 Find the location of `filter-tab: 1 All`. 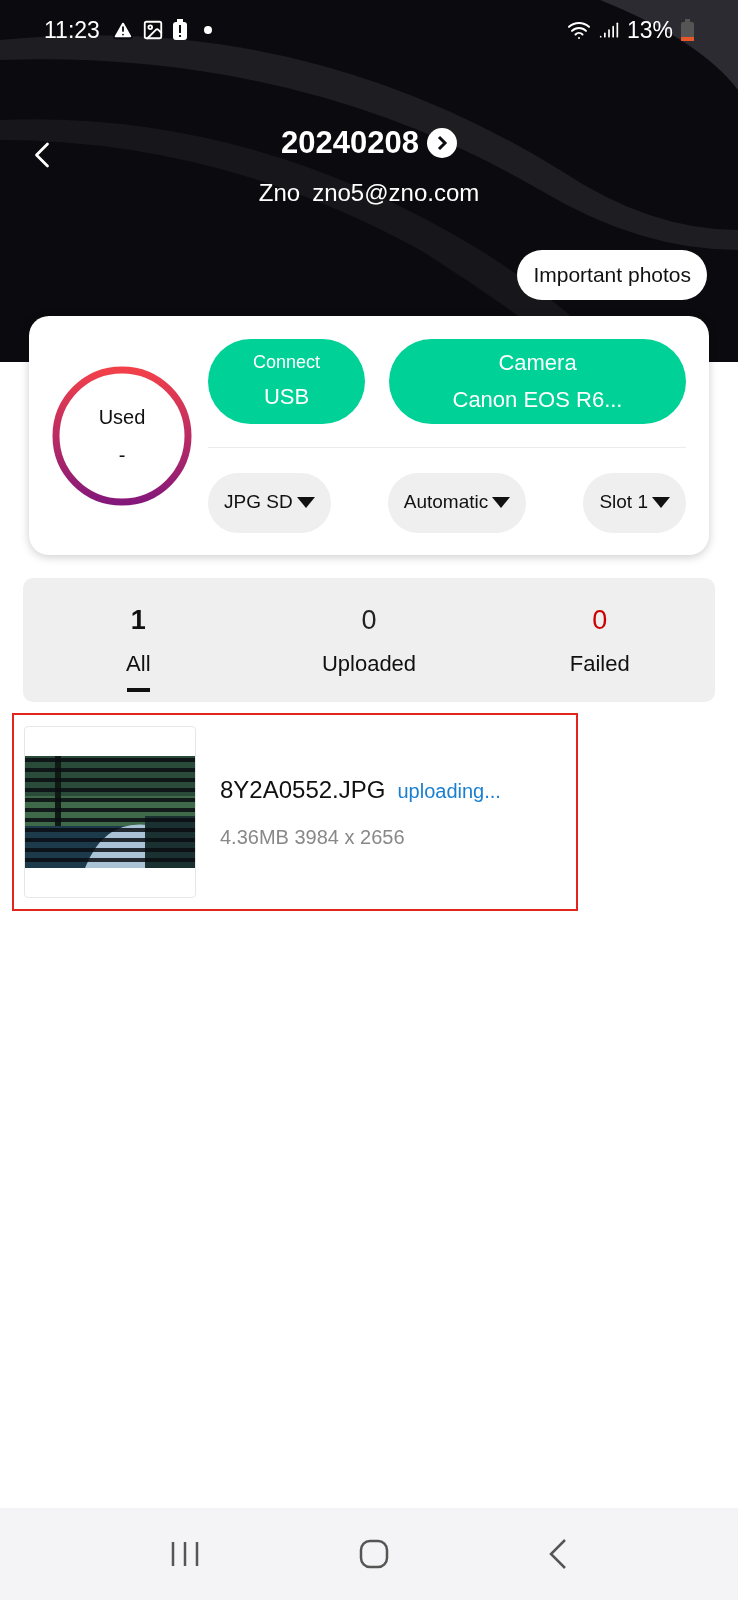

filter-tab: 1 All is located at coordinates (138, 646).